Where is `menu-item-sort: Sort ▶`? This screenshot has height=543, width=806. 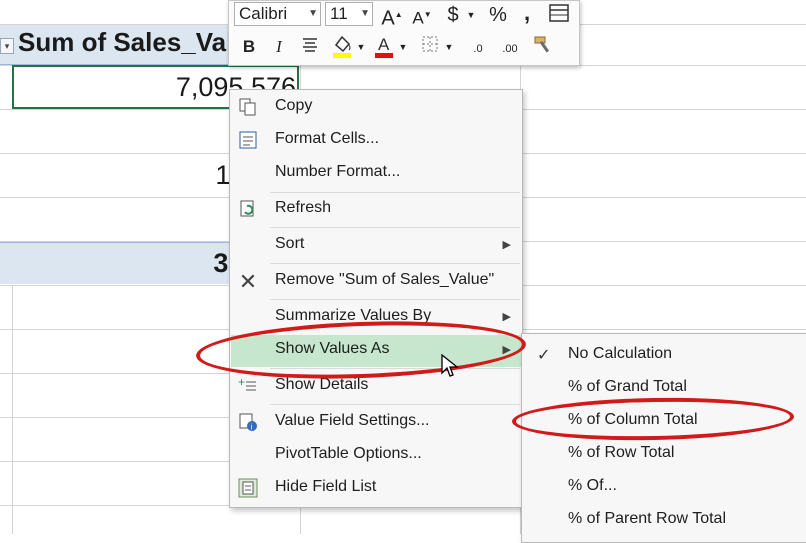
menu-item-sort: Sort ▶ is located at coordinates (376, 246).